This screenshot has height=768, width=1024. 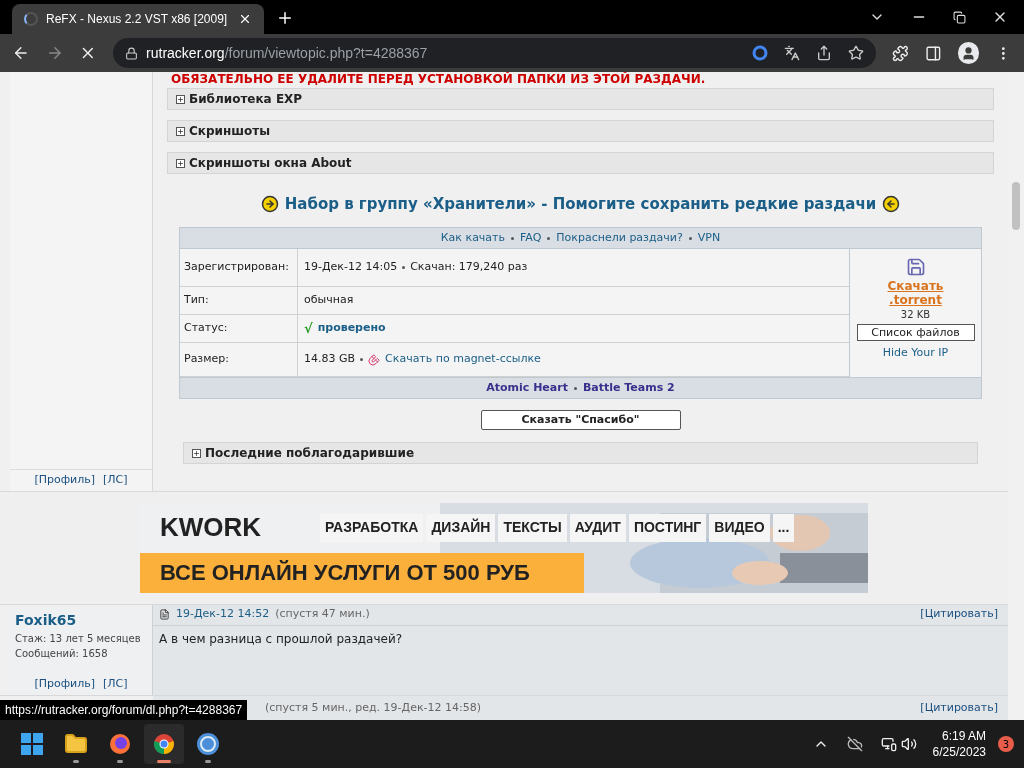 What do you see at coordinates (287, 53) in the screenshot?
I see `url-text: rutracker.org/forum/viewtopic.php?t=4288367` at bounding box center [287, 53].